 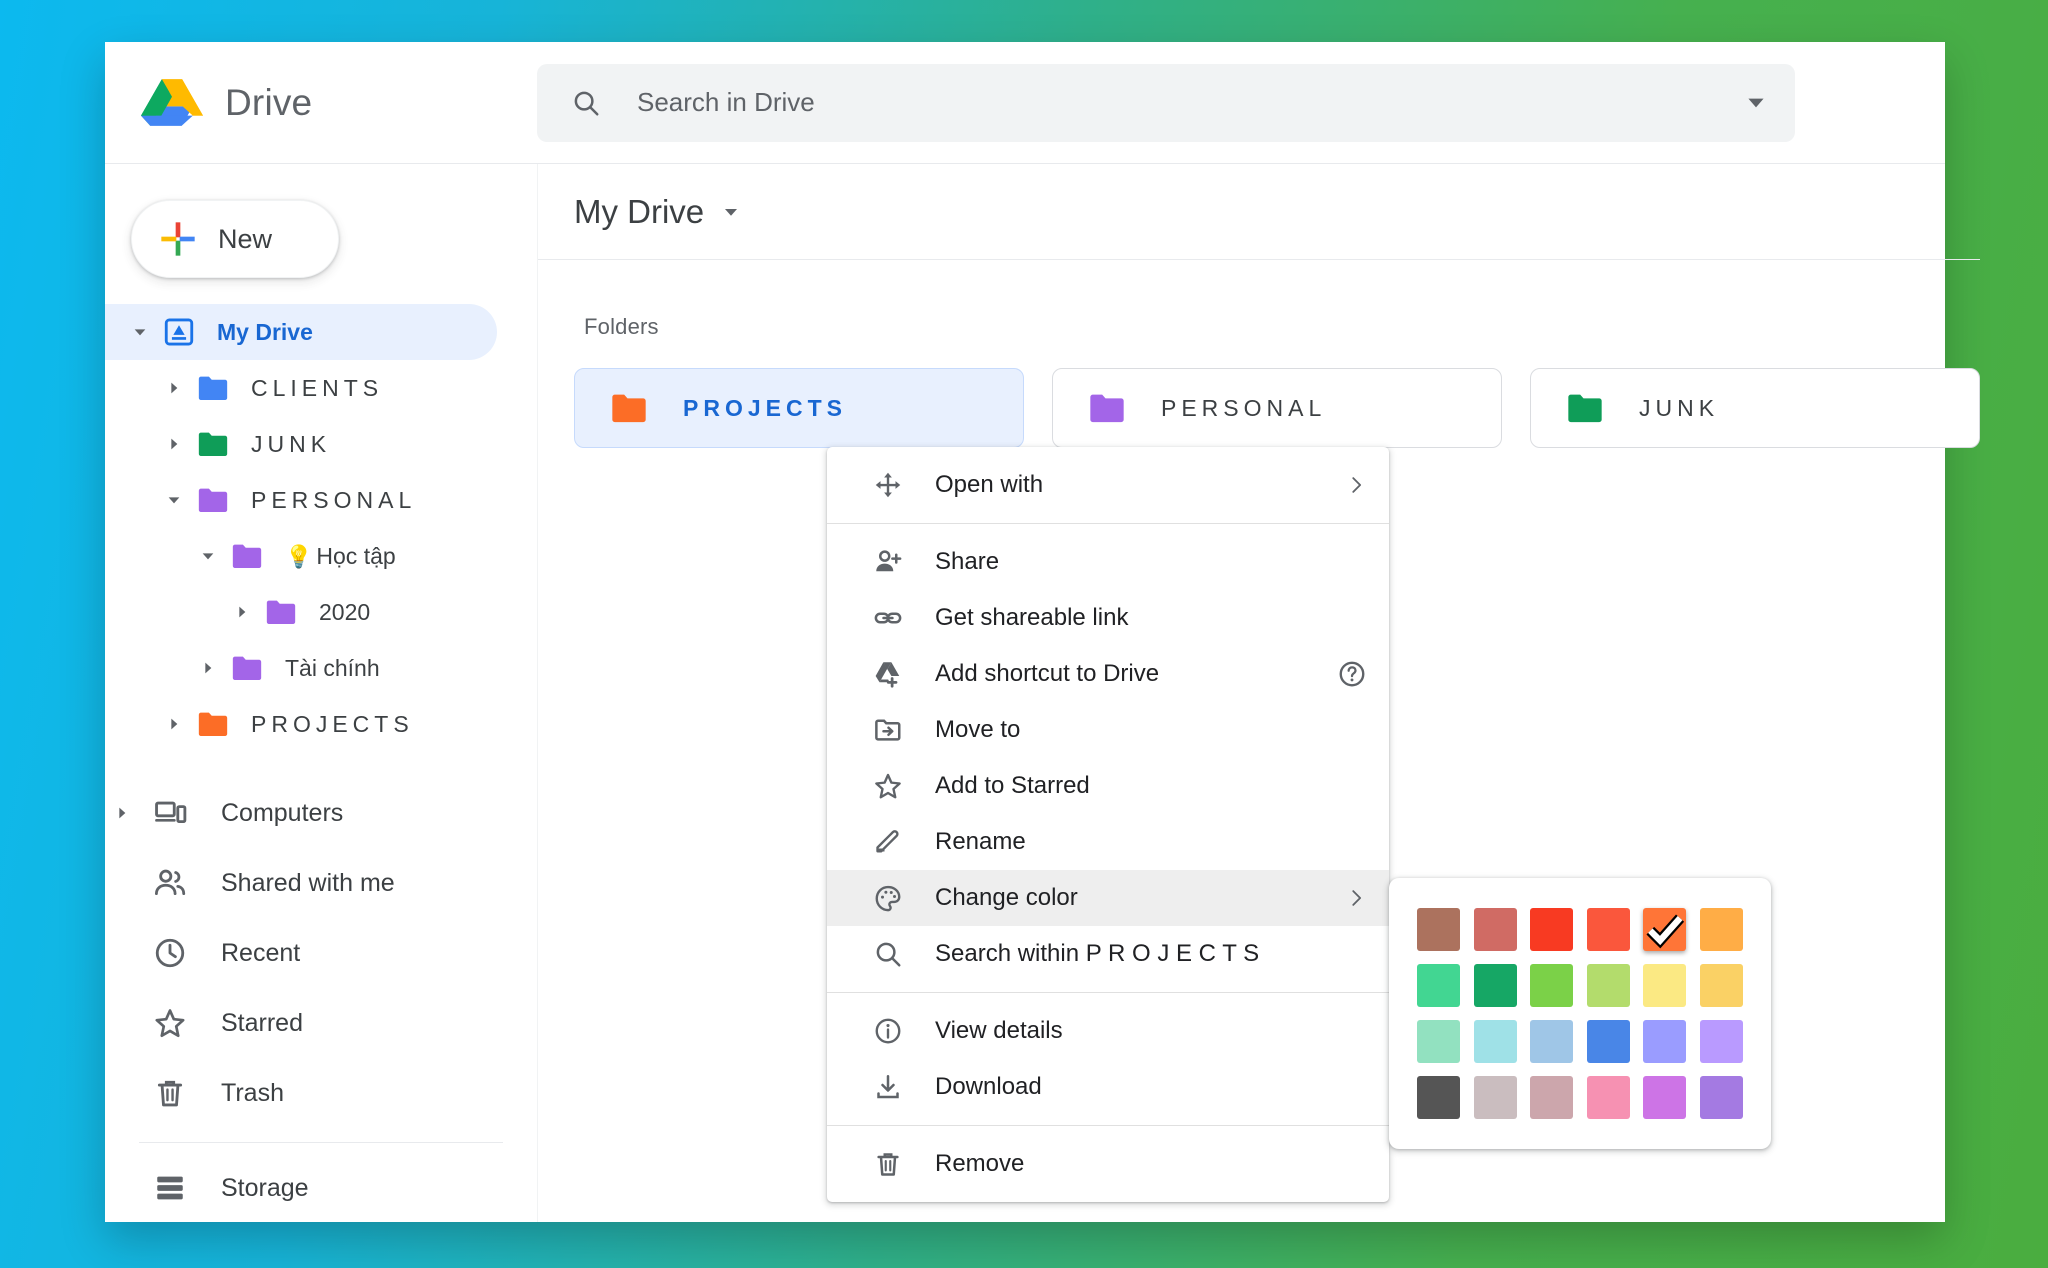 I want to click on tree-item-personal: PERSONAL, so click(x=321, y=500).